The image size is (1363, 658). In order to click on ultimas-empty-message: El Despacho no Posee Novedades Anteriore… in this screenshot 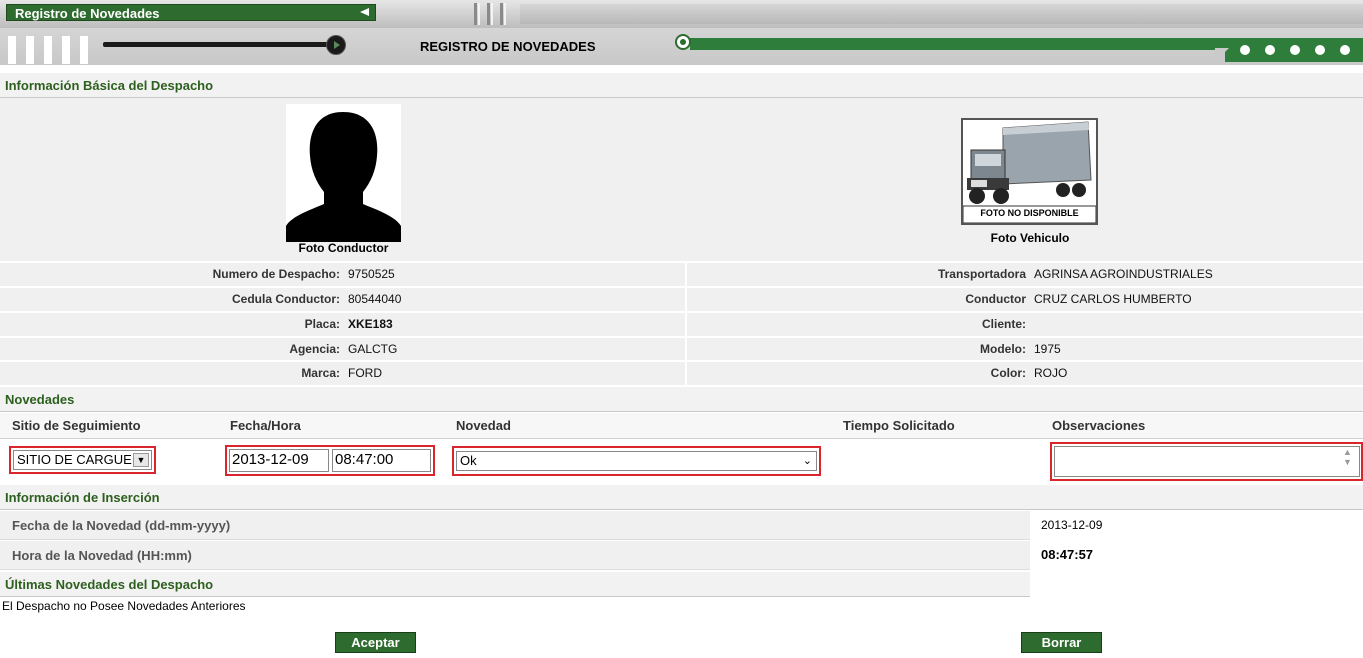, I will do `click(124, 606)`.